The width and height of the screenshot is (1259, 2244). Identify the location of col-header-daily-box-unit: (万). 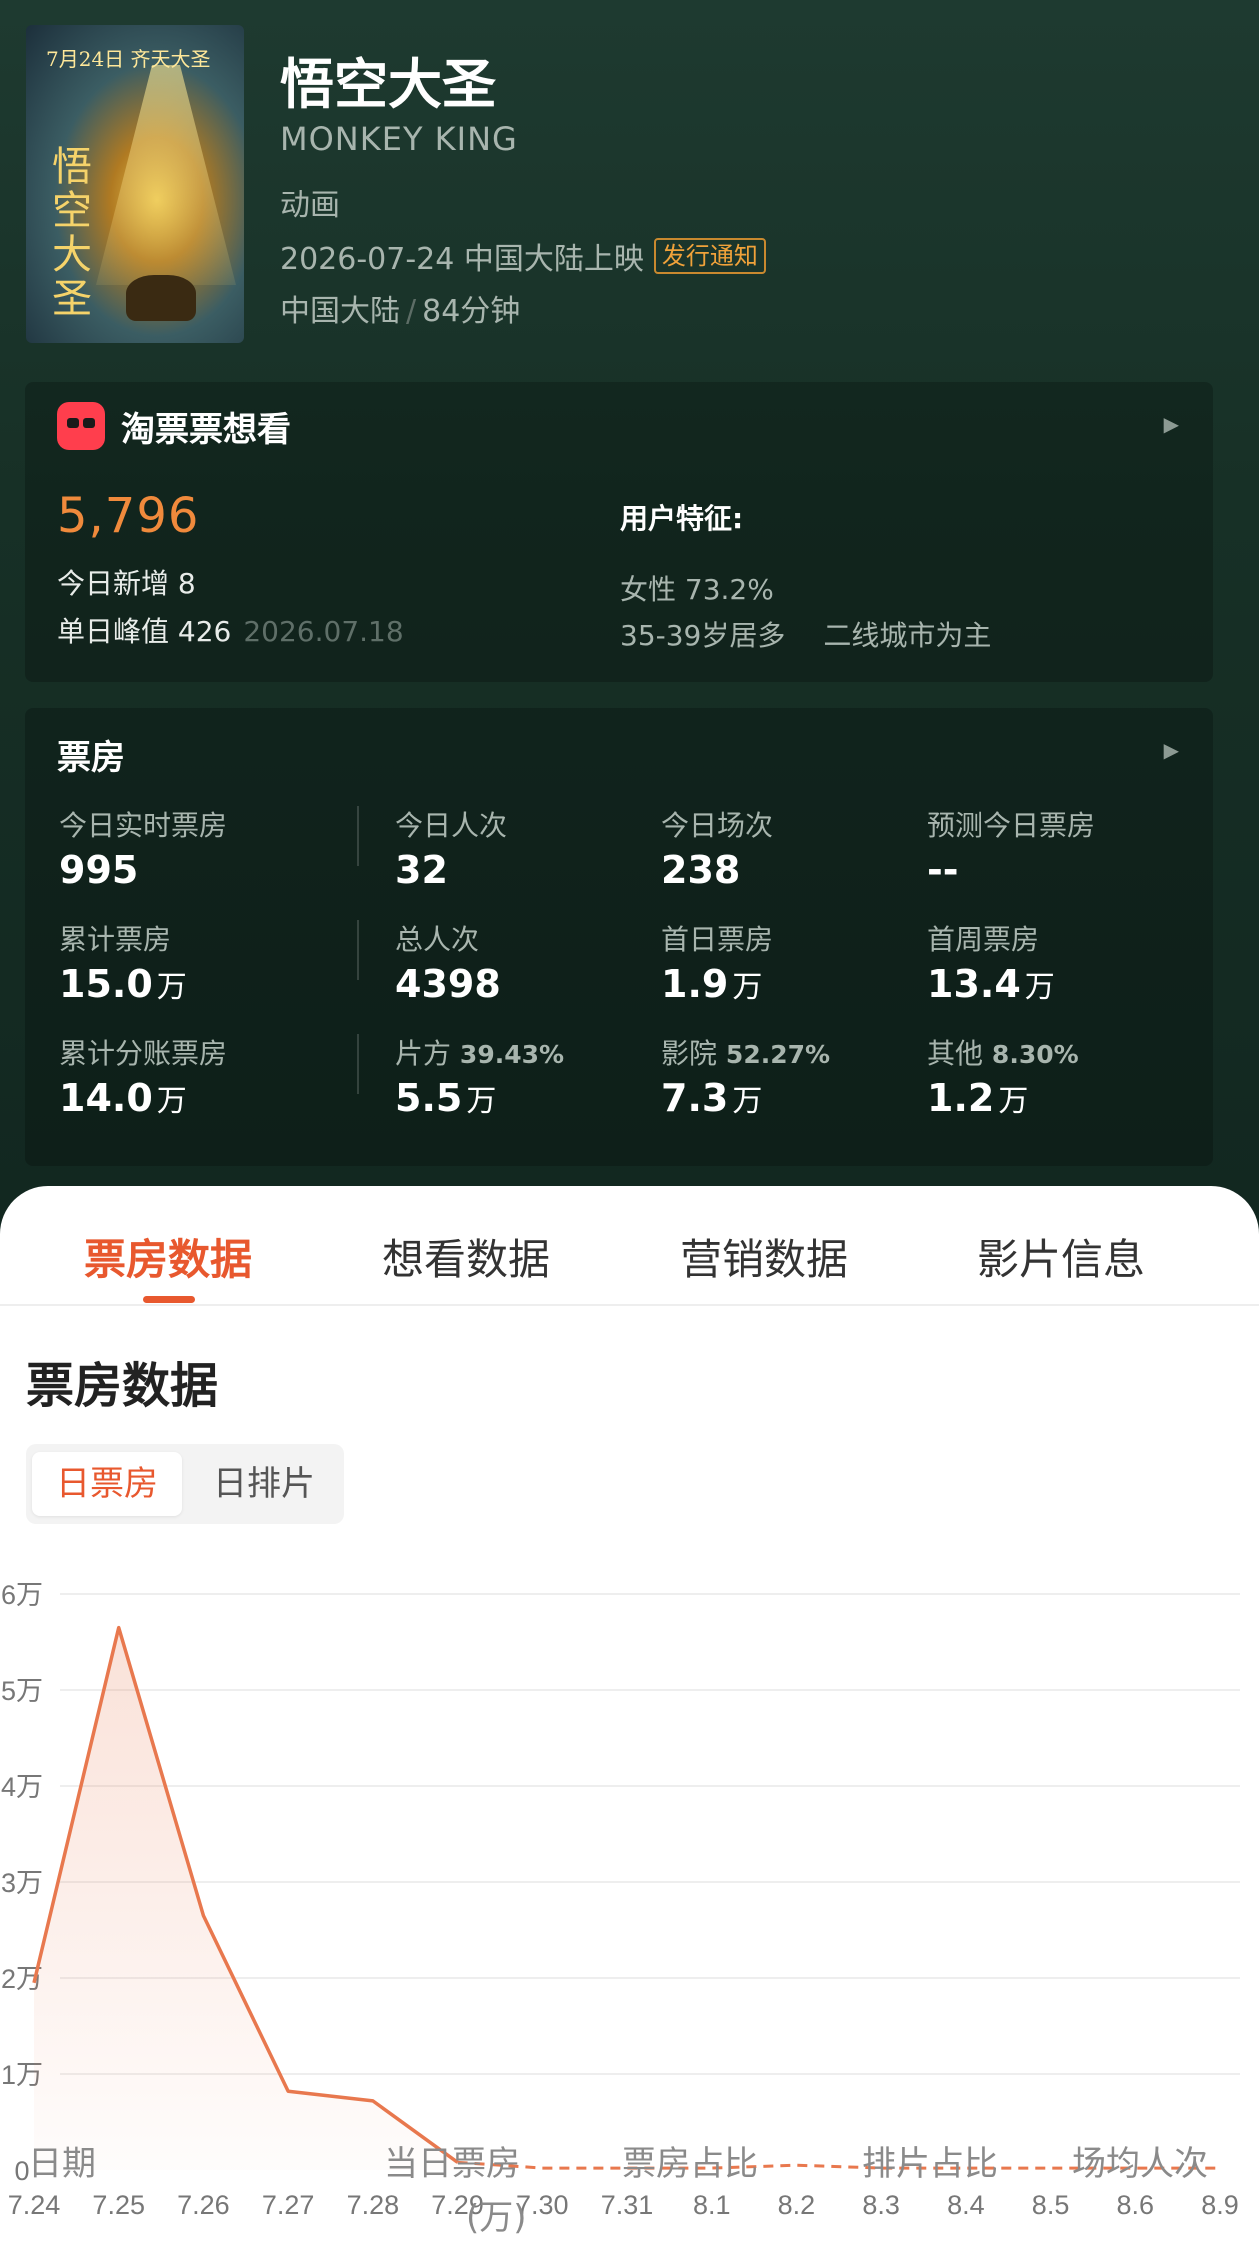
(496, 2218).